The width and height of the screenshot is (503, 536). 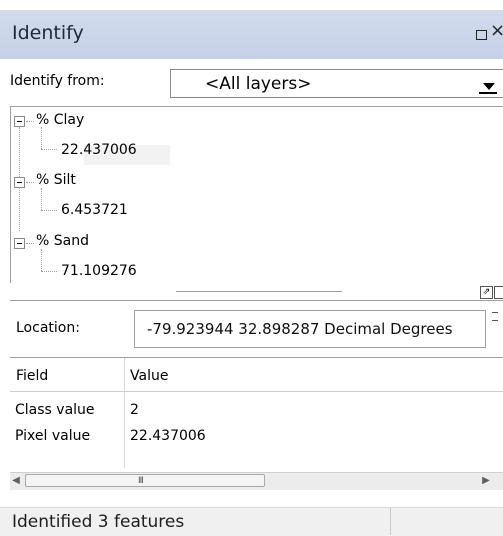 What do you see at coordinates (390, 521) in the screenshot?
I see `status-divider` at bounding box center [390, 521].